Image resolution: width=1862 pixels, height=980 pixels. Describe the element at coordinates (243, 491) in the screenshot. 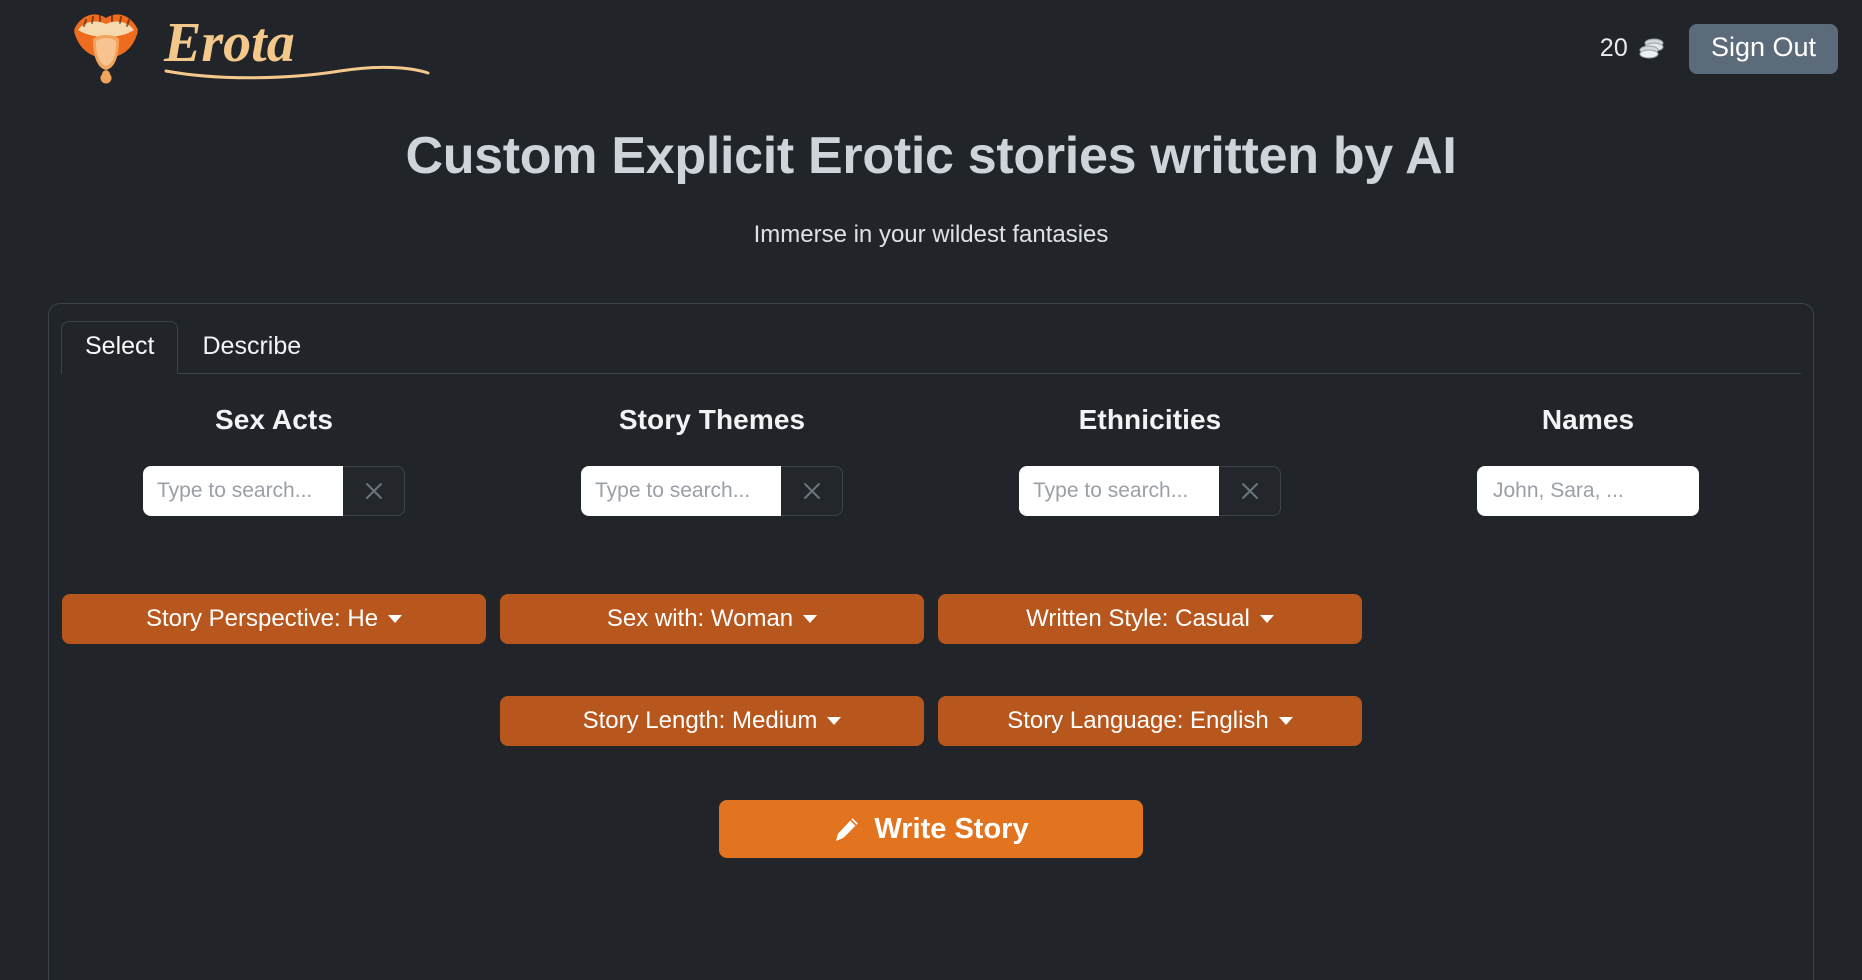

I see `search-input-sex-acts` at that location.